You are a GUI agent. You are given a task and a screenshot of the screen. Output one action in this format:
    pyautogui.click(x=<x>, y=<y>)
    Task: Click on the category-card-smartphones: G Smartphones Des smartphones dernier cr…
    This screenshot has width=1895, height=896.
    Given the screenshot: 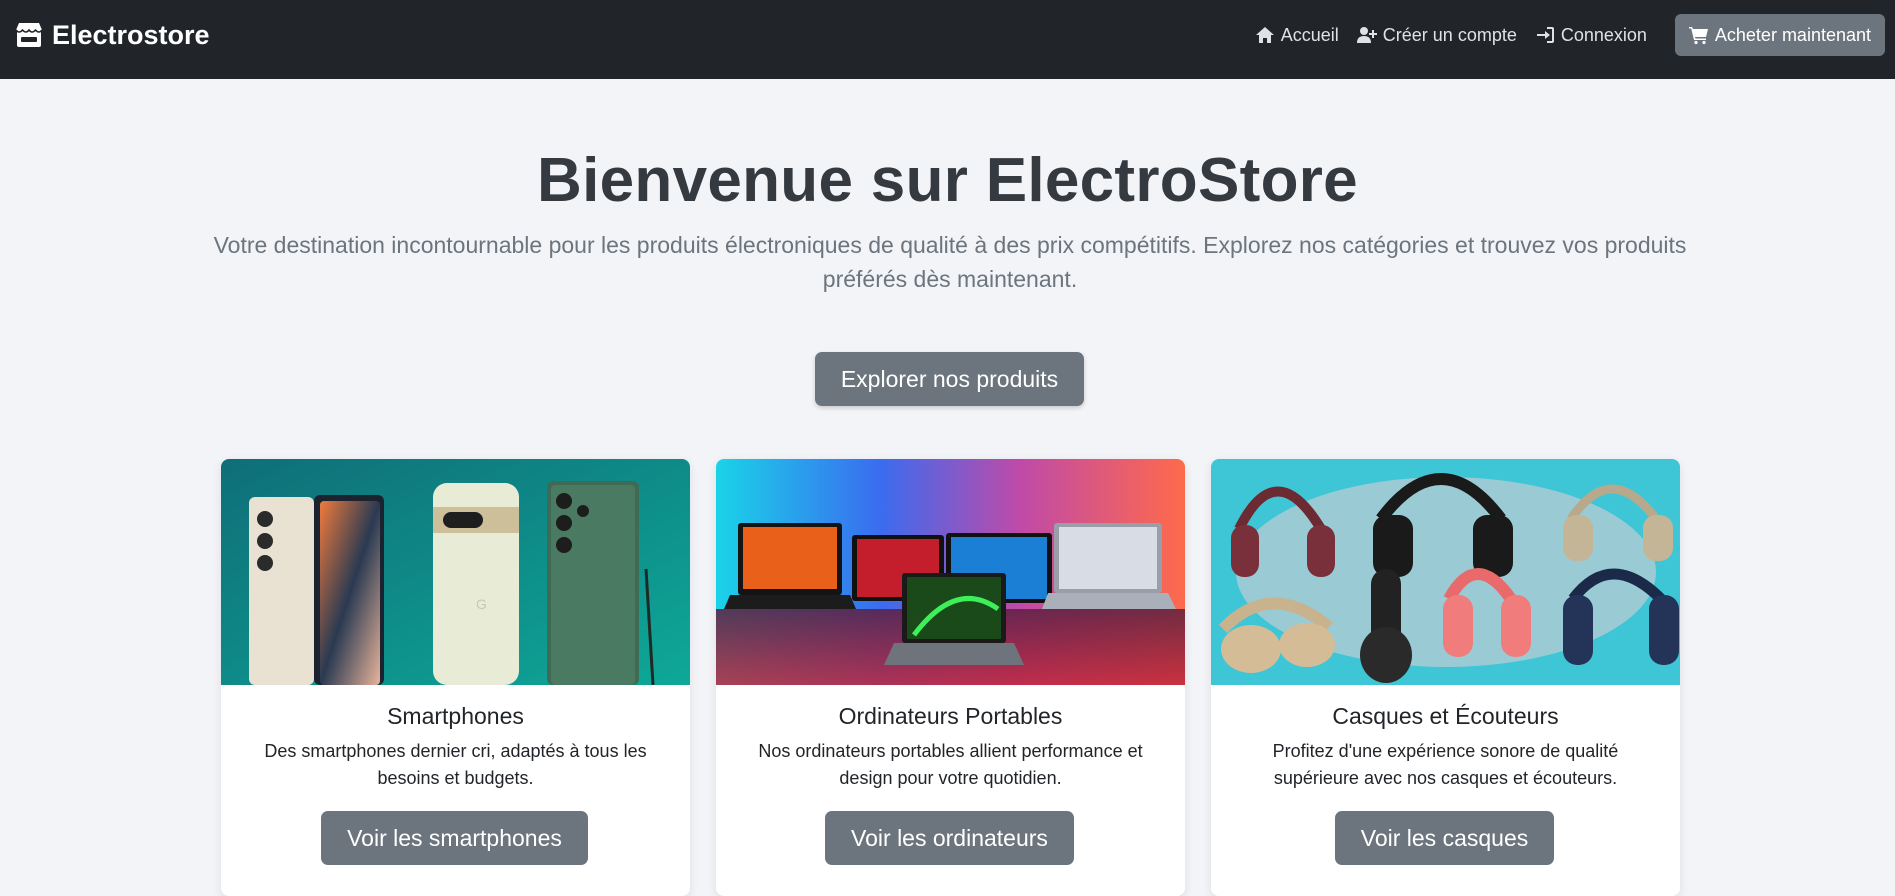 What is the action you would take?
    pyautogui.click(x=455, y=677)
    